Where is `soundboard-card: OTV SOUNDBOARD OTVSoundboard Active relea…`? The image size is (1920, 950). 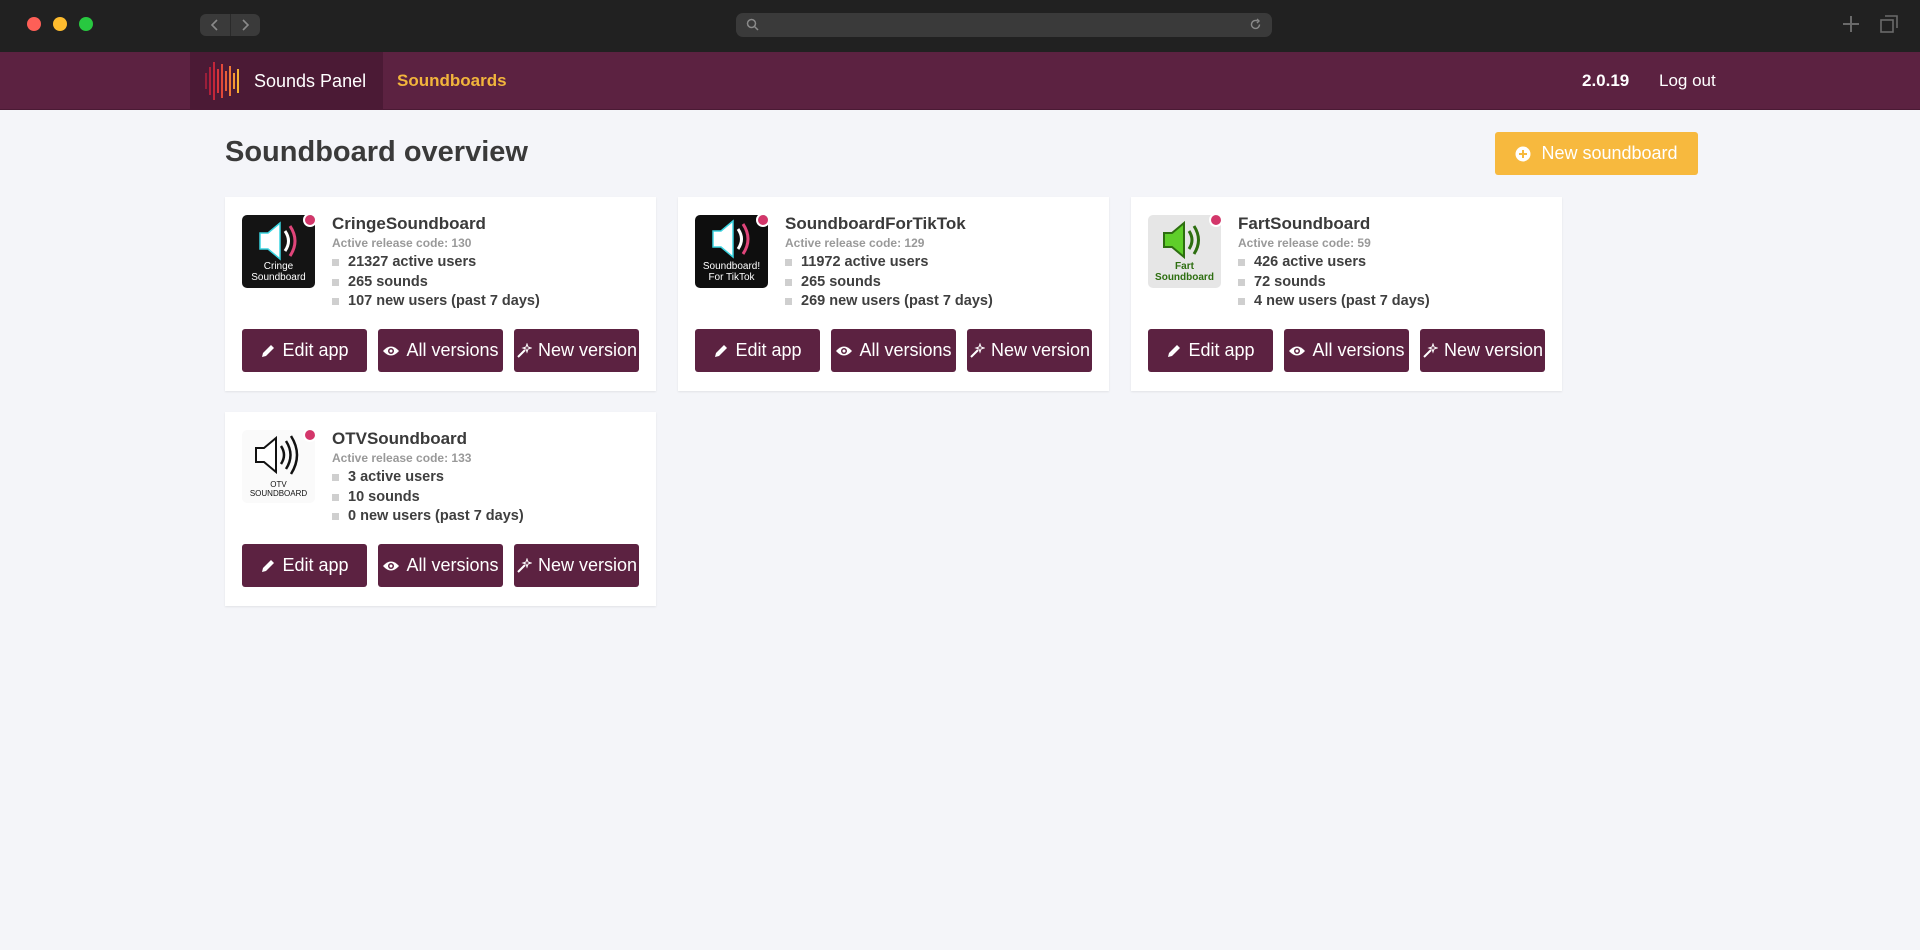
soundboard-card: OTV SOUNDBOARD OTVSoundboard Active relea… is located at coordinates (440, 509).